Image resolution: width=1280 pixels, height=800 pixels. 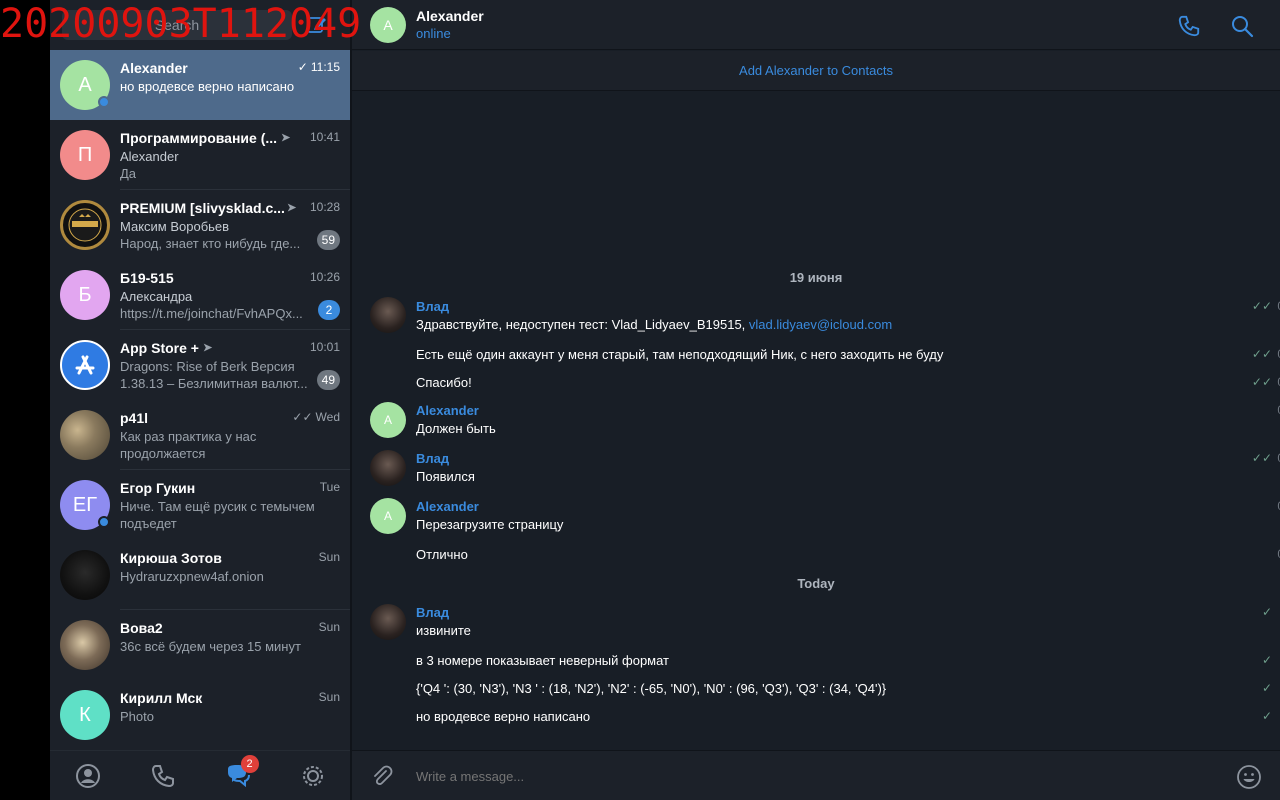 What do you see at coordinates (443, 630) in the screenshot?
I see `message-text: извините` at bounding box center [443, 630].